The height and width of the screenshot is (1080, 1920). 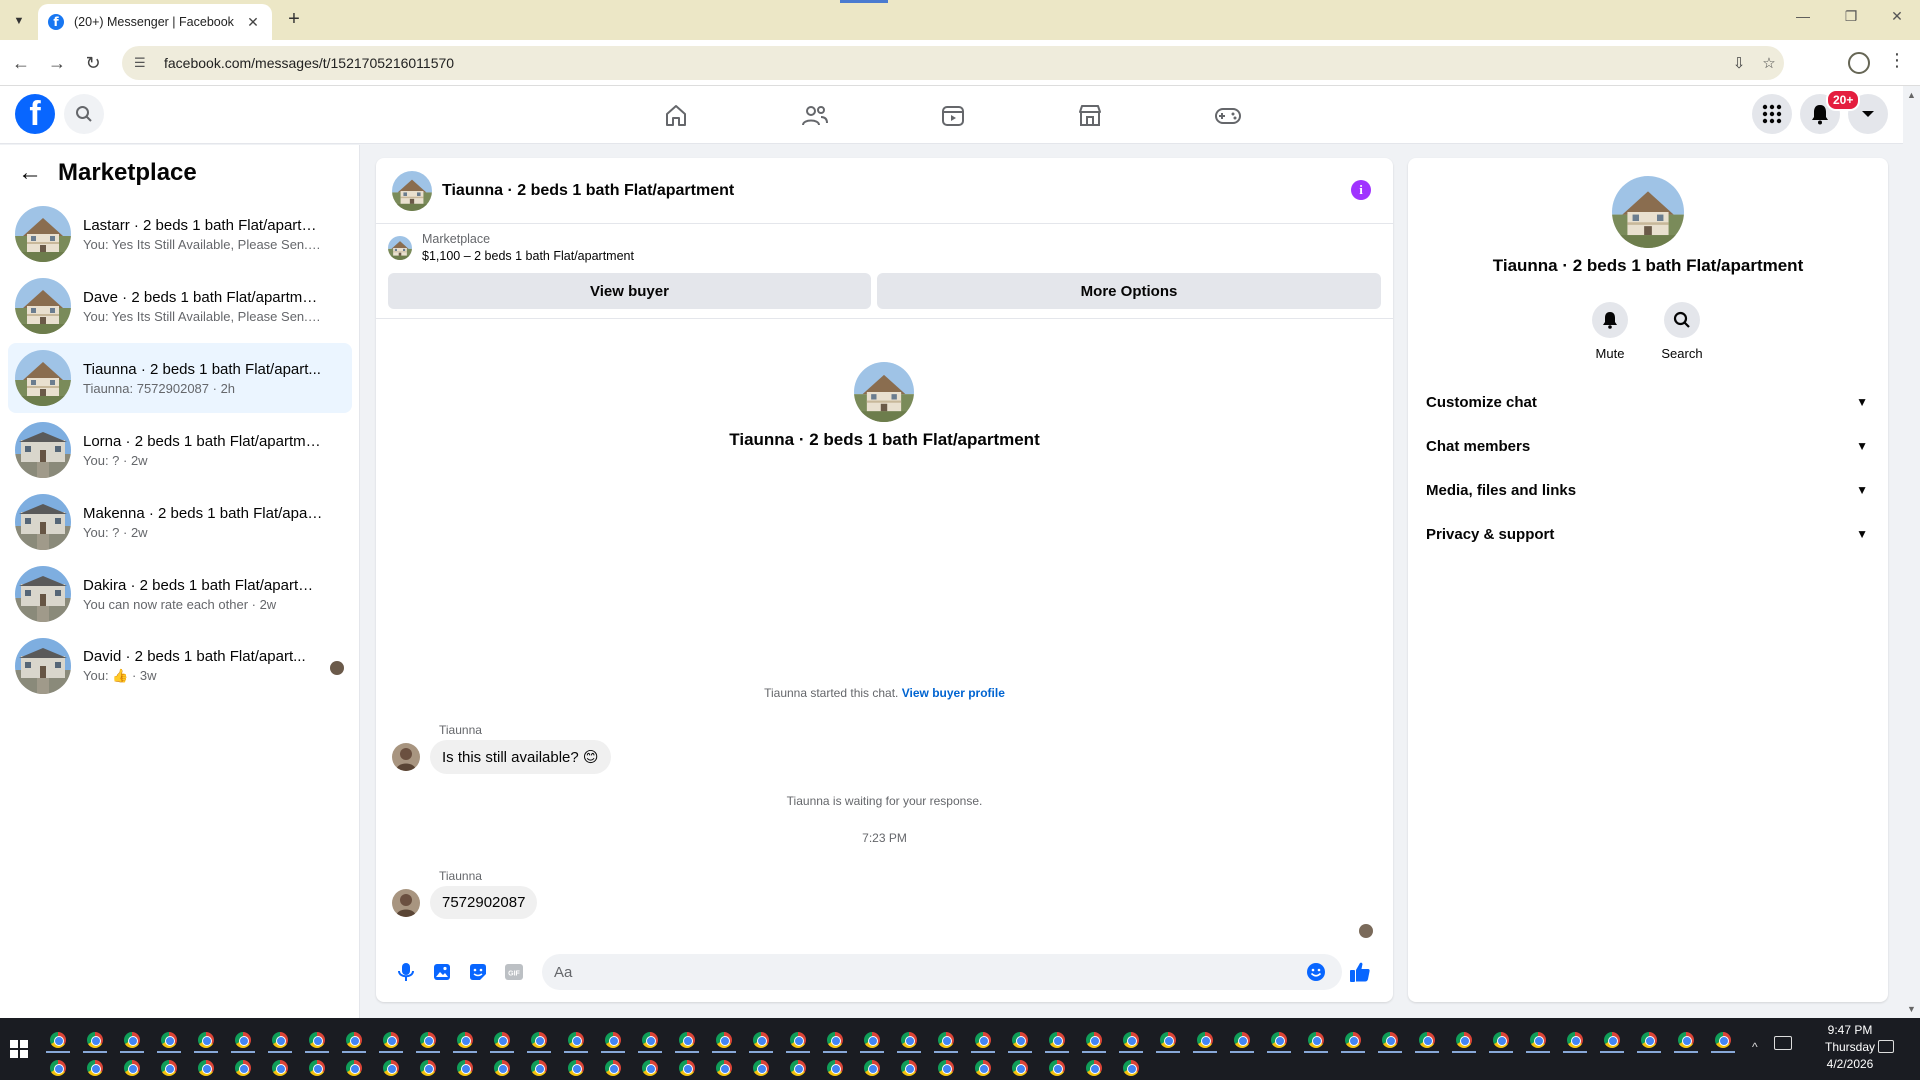 I want to click on message-input, so click(x=942, y=972).